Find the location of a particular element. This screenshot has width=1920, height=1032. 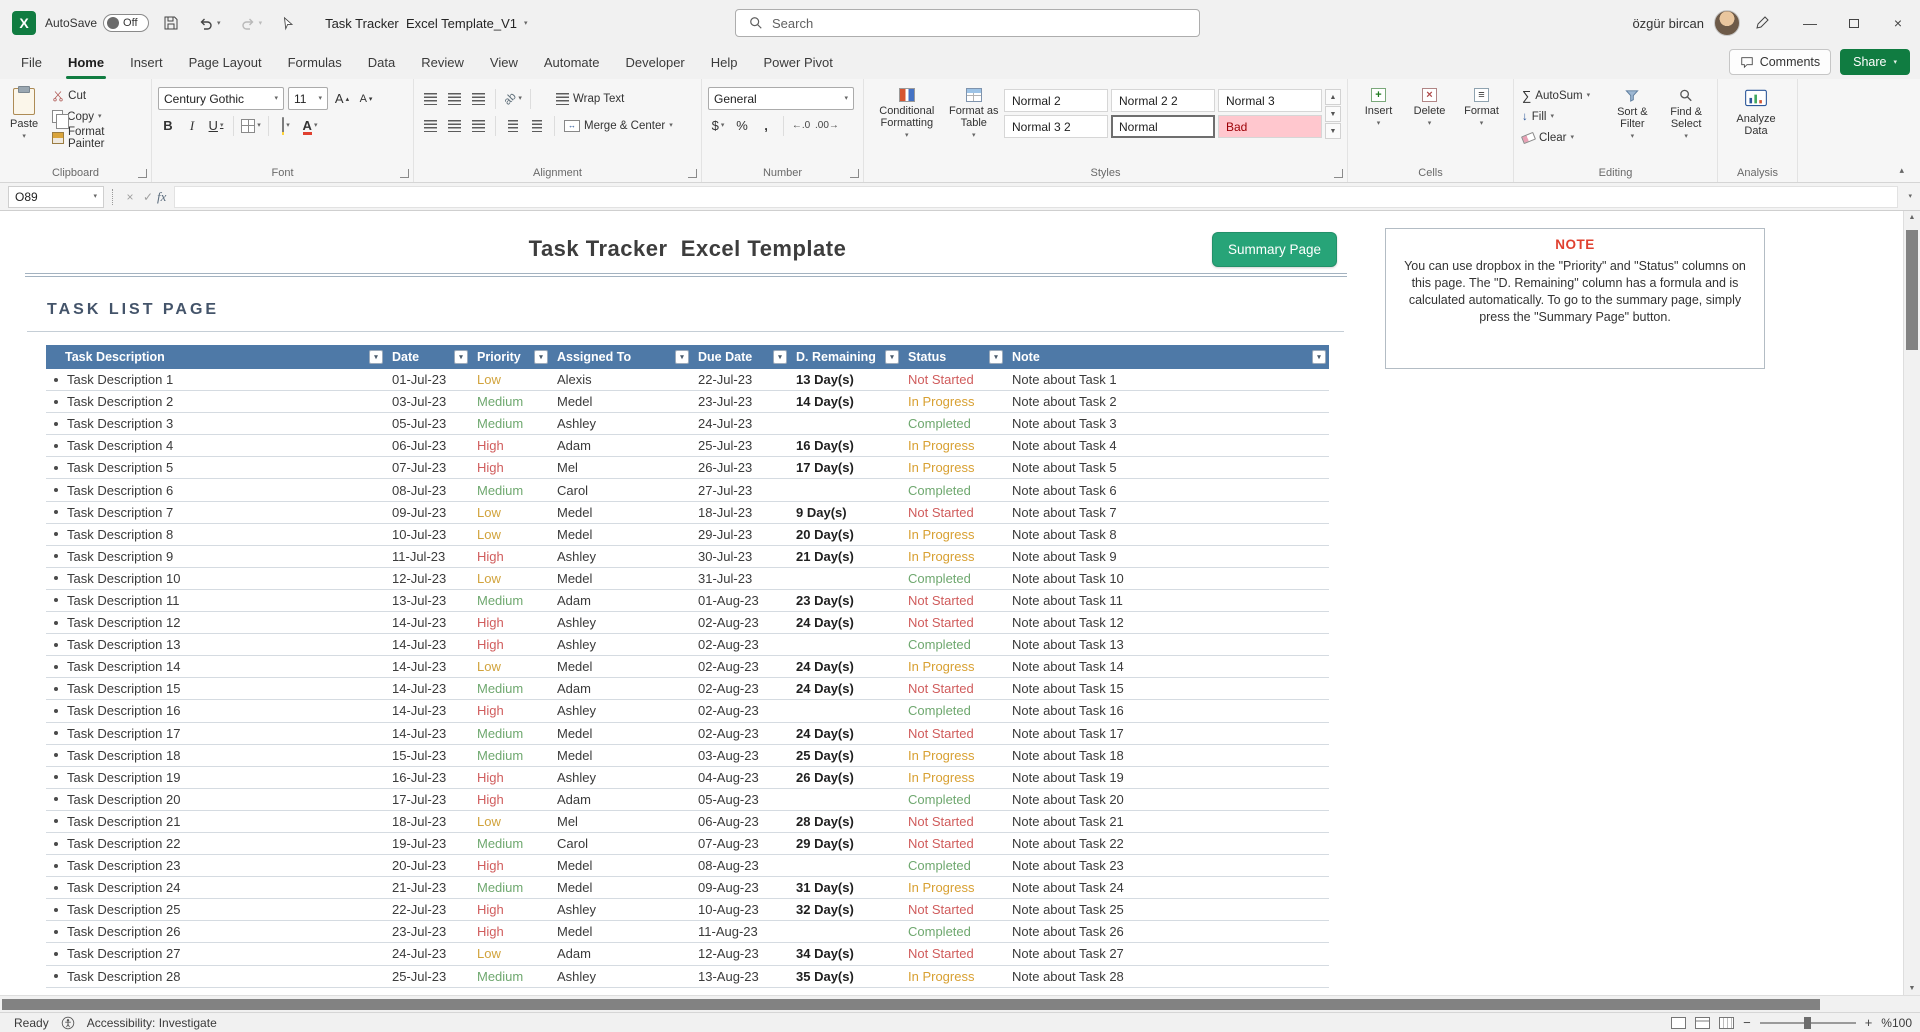

cell-remaining: 28 Day(s) is located at coordinates (846, 821).